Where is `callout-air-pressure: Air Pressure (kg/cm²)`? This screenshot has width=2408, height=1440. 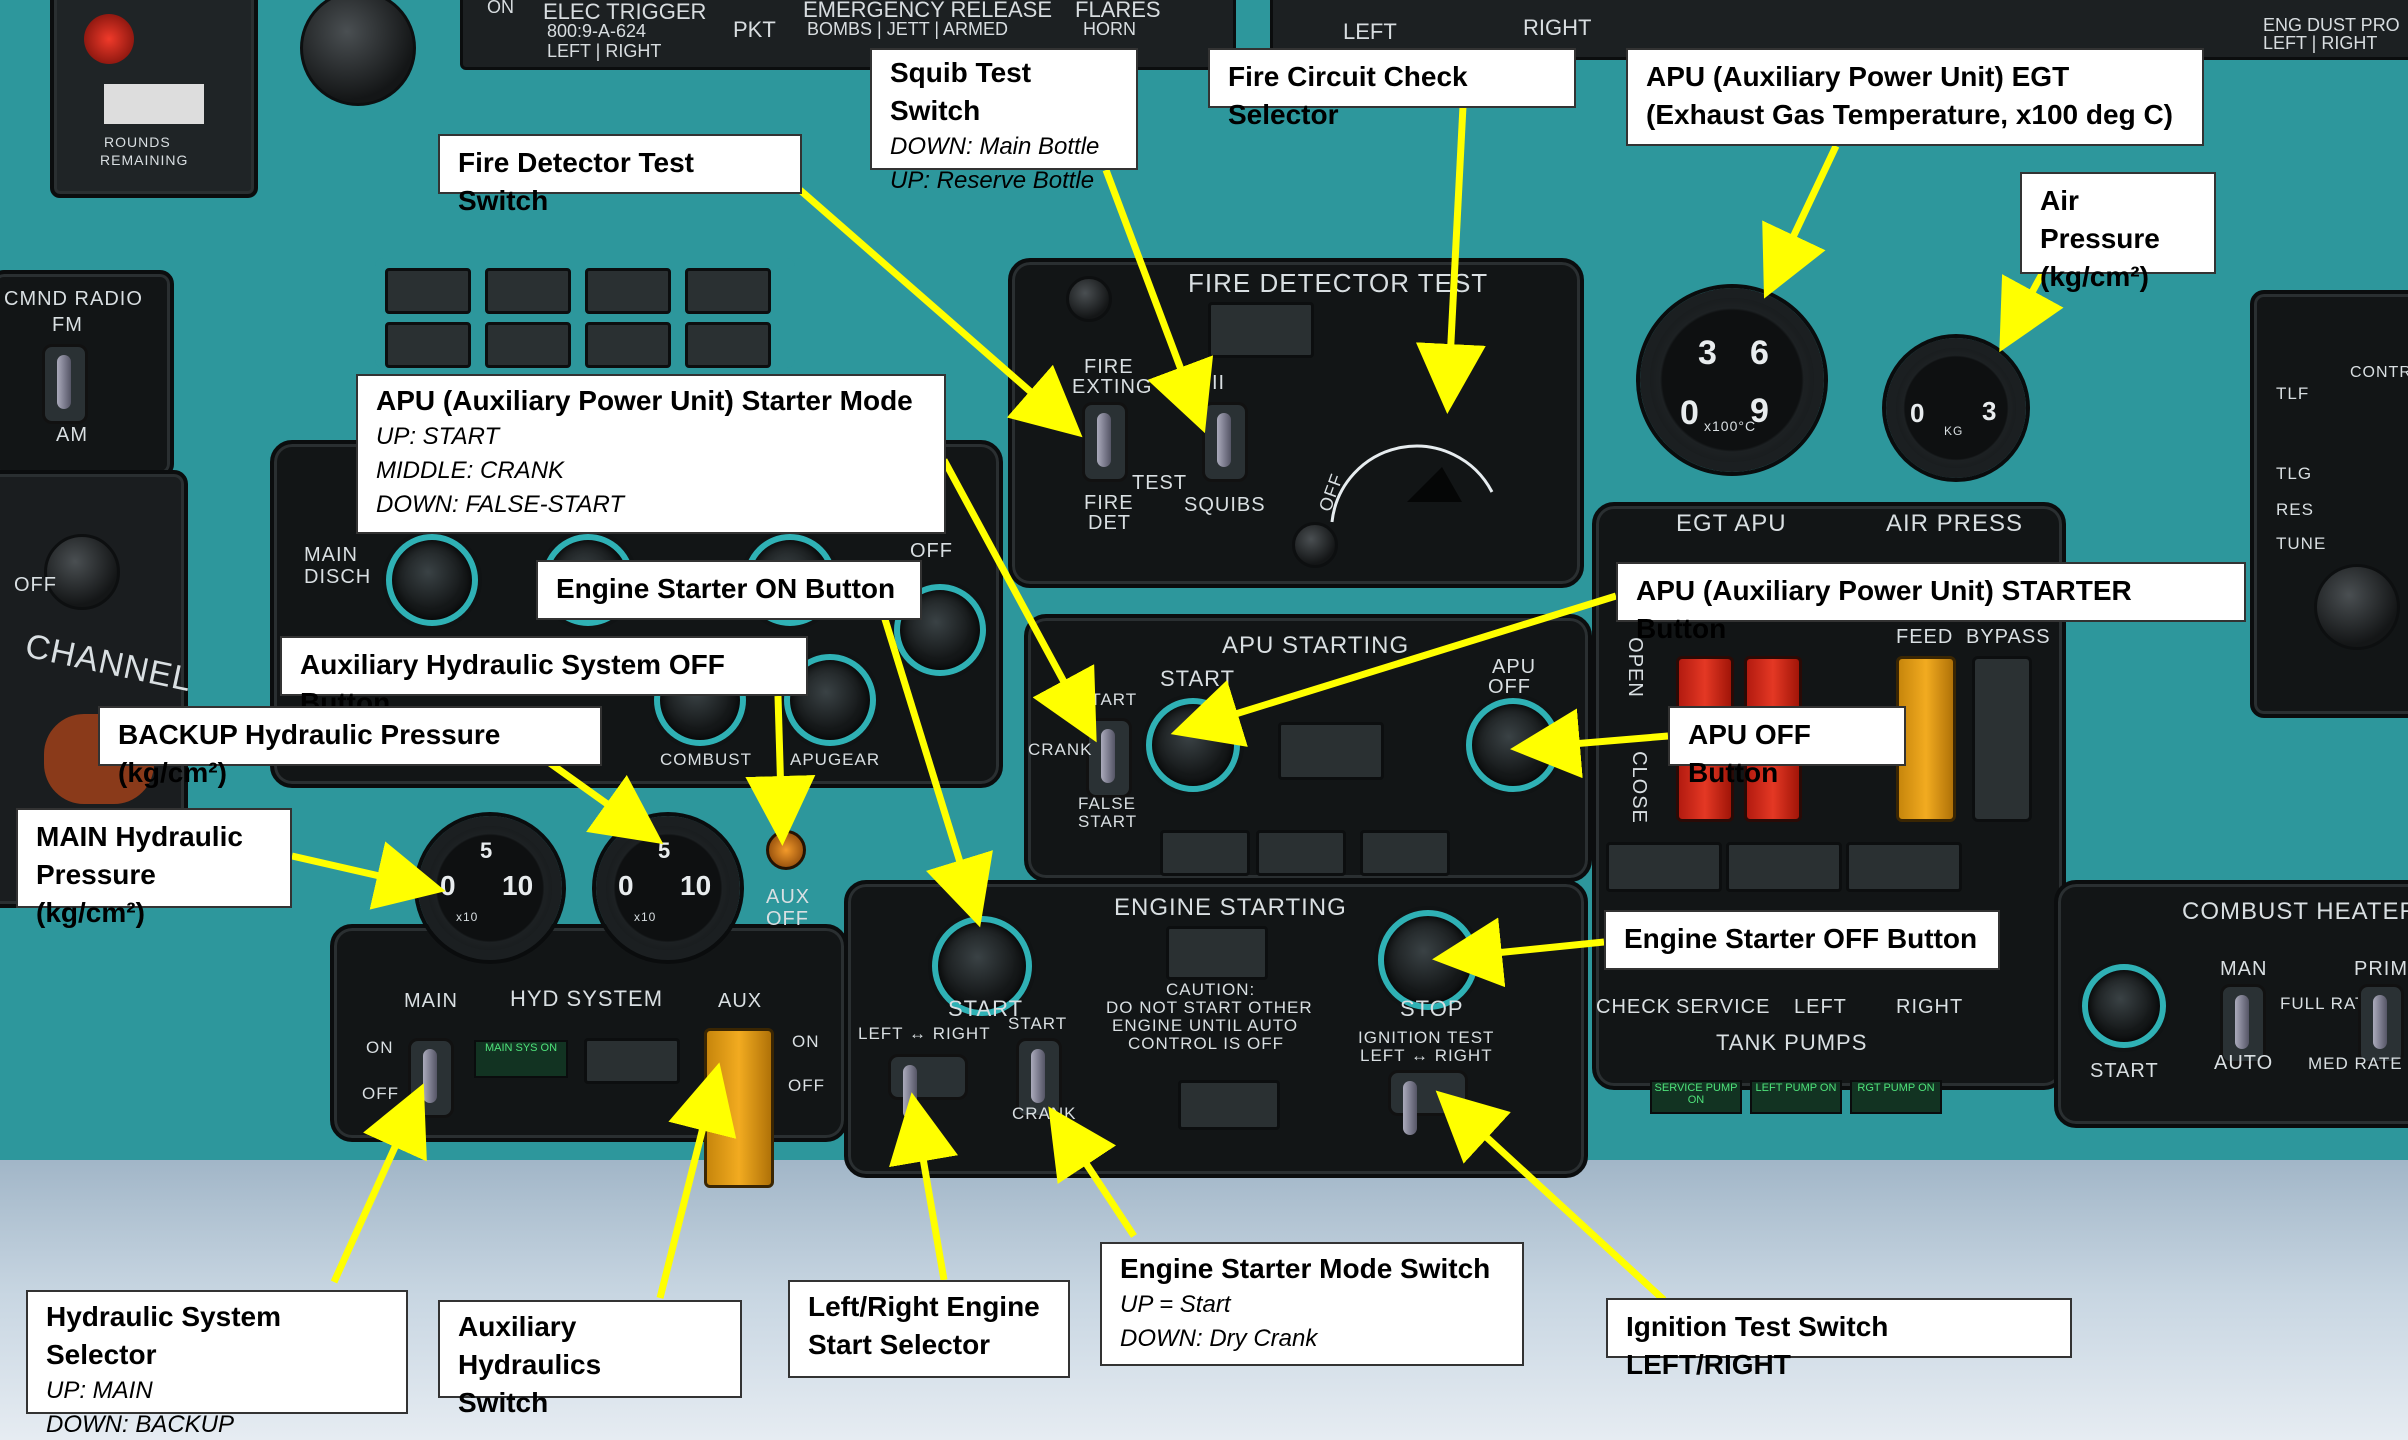
callout-air-pressure: Air Pressure (kg/cm²) is located at coordinates (2118, 232).